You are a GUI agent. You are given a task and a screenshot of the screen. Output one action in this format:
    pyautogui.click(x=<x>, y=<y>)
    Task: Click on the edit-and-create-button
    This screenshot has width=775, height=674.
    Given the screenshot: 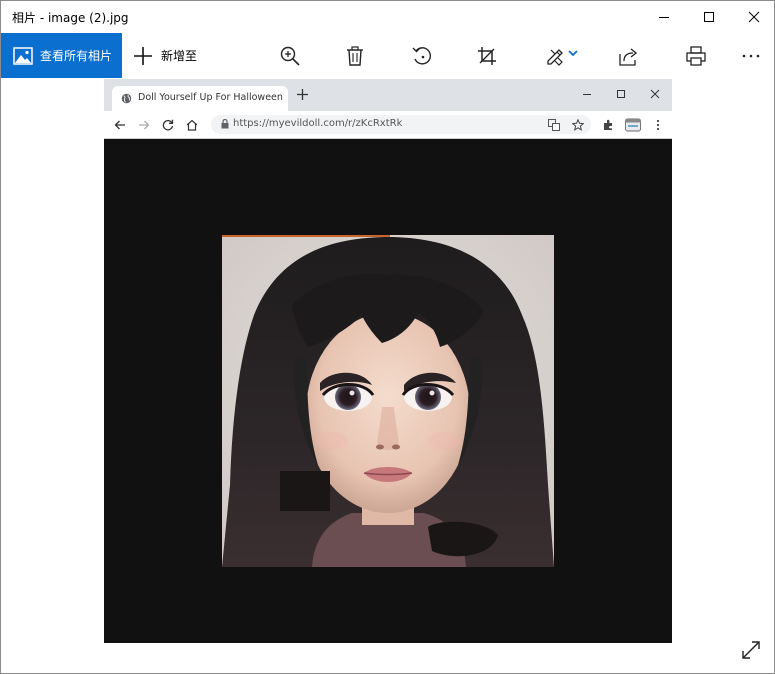 What is the action you would take?
    pyautogui.click(x=562, y=55)
    